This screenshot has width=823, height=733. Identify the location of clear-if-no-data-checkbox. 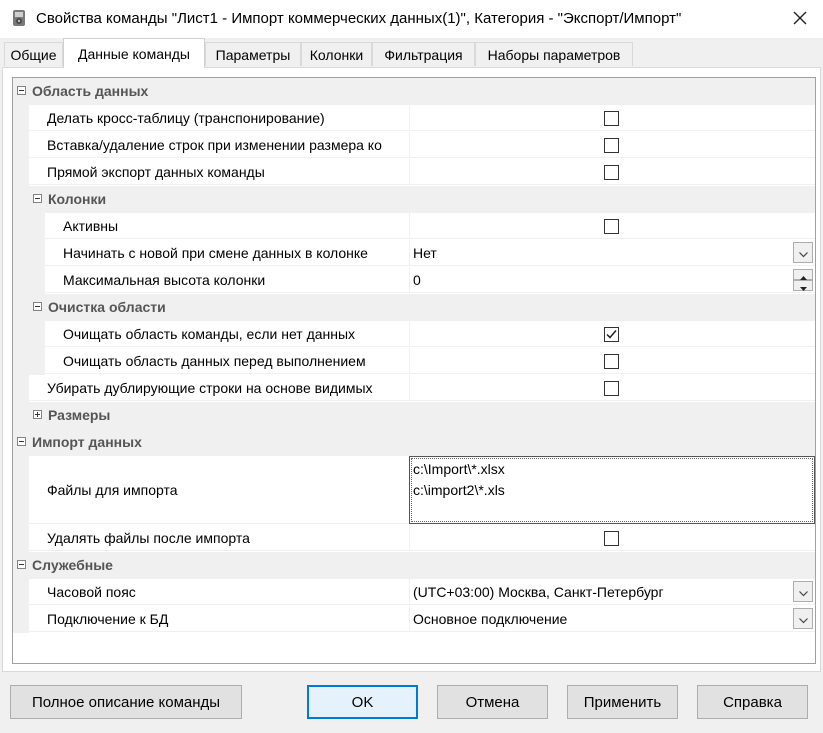
(611, 334).